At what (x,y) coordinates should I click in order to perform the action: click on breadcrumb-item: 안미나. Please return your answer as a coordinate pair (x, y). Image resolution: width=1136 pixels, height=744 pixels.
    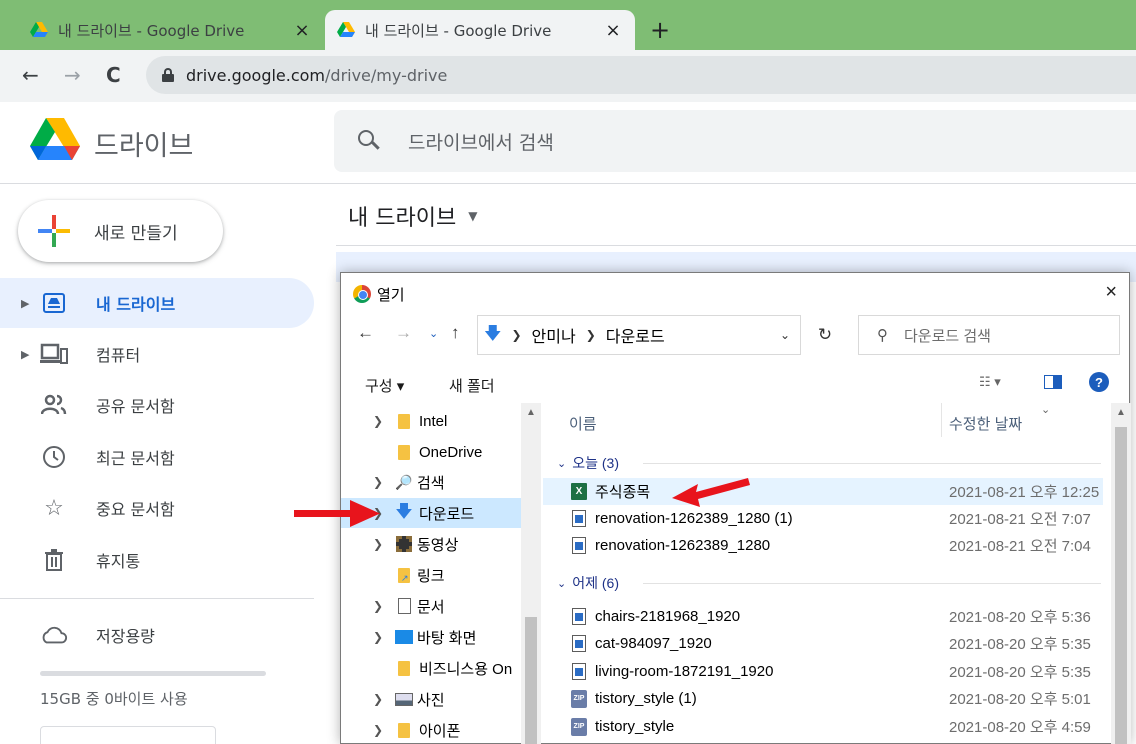
    Looking at the image, I should click on (554, 335).